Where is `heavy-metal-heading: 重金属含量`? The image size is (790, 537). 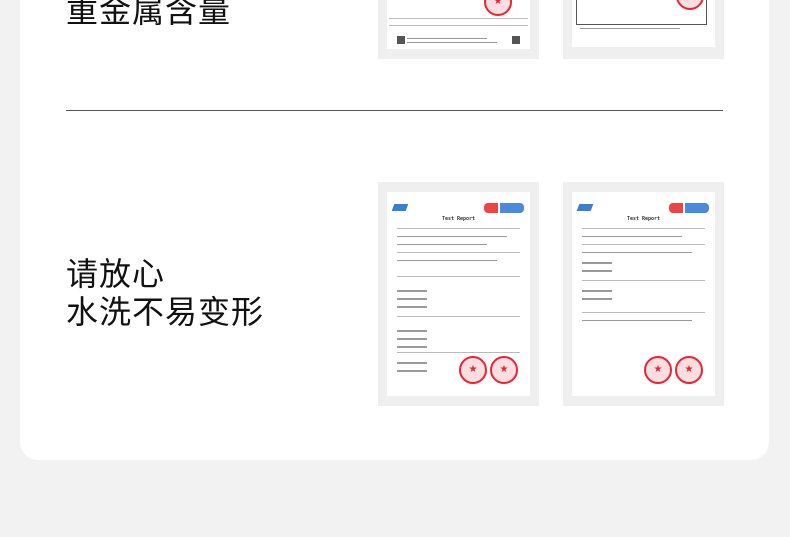 heavy-metal-heading: 重金属含量 is located at coordinates (149, 15).